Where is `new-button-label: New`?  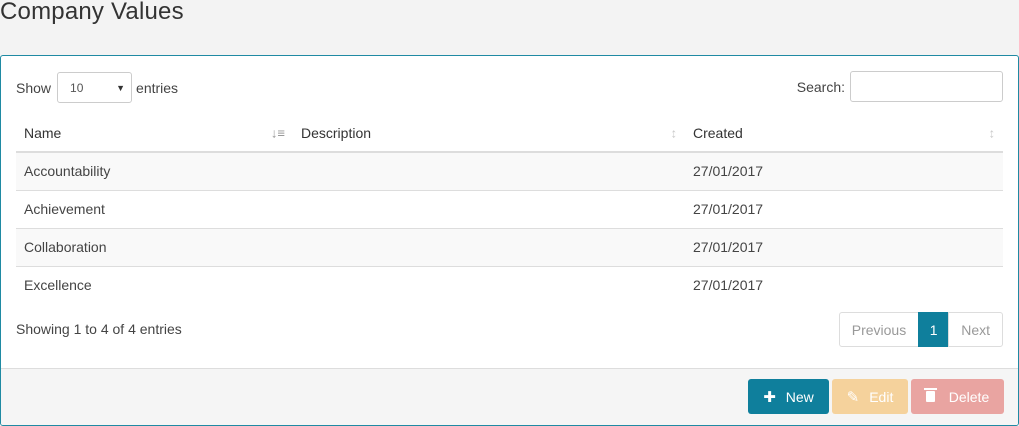
new-button-label: New is located at coordinates (799, 396).